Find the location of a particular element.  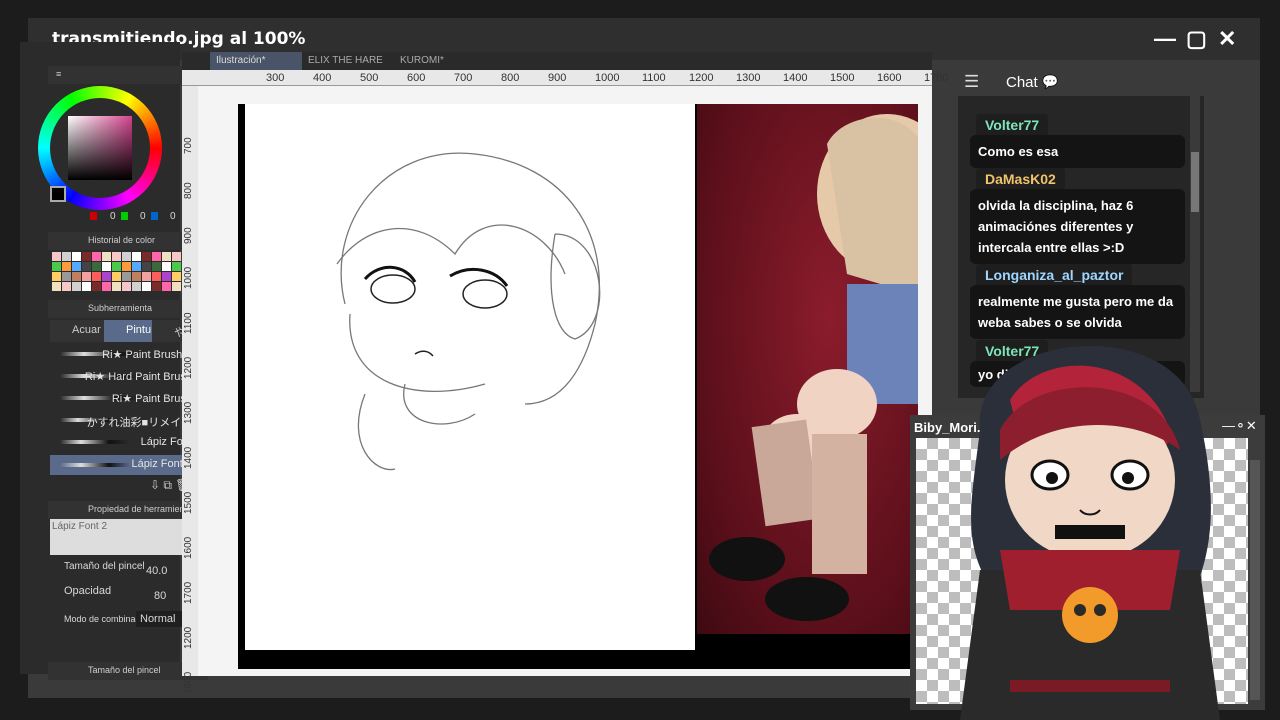

color-value-1: 0 is located at coordinates (113, 216).